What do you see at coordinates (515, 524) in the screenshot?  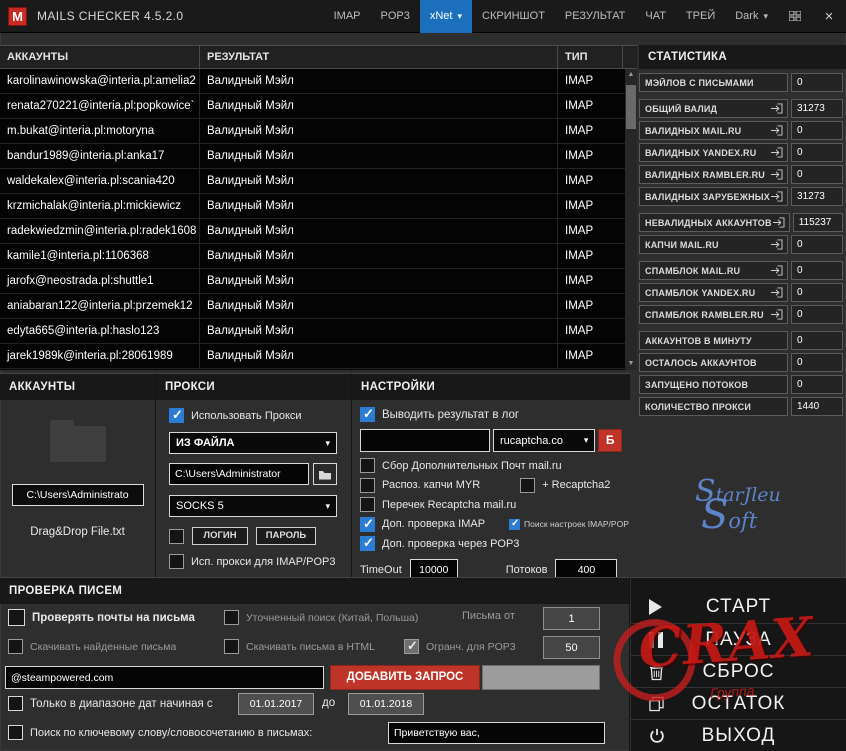 I see `imap-settings-search-checkbox` at bounding box center [515, 524].